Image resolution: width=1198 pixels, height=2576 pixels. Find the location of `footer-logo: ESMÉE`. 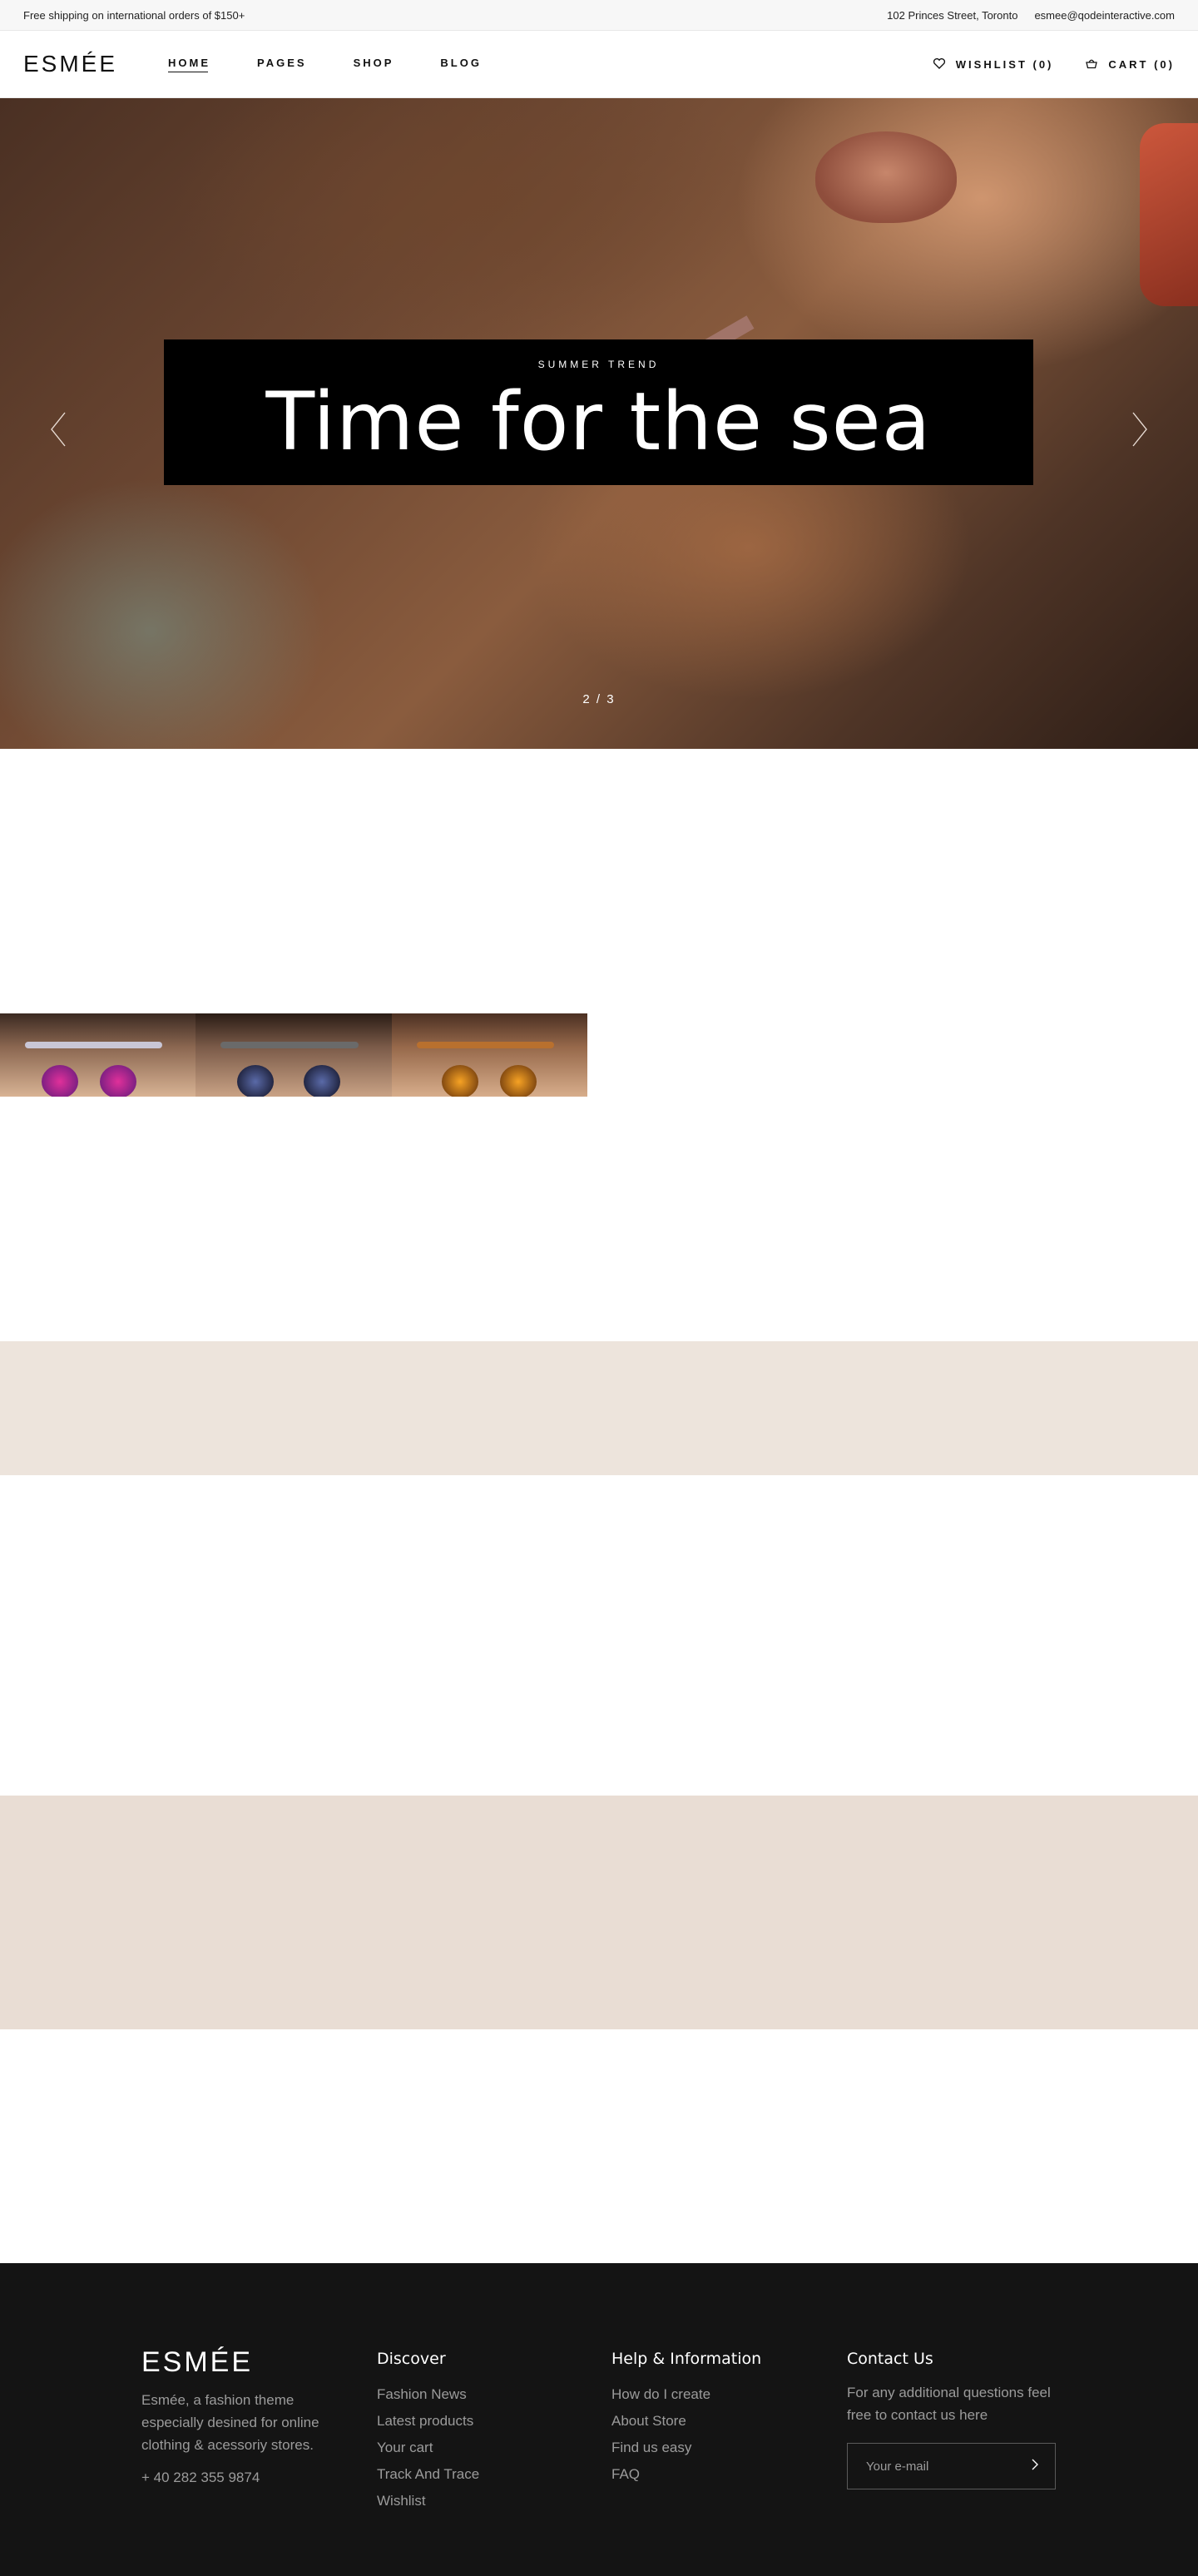

footer-logo: ESMÉE is located at coordinates (243, 2362).